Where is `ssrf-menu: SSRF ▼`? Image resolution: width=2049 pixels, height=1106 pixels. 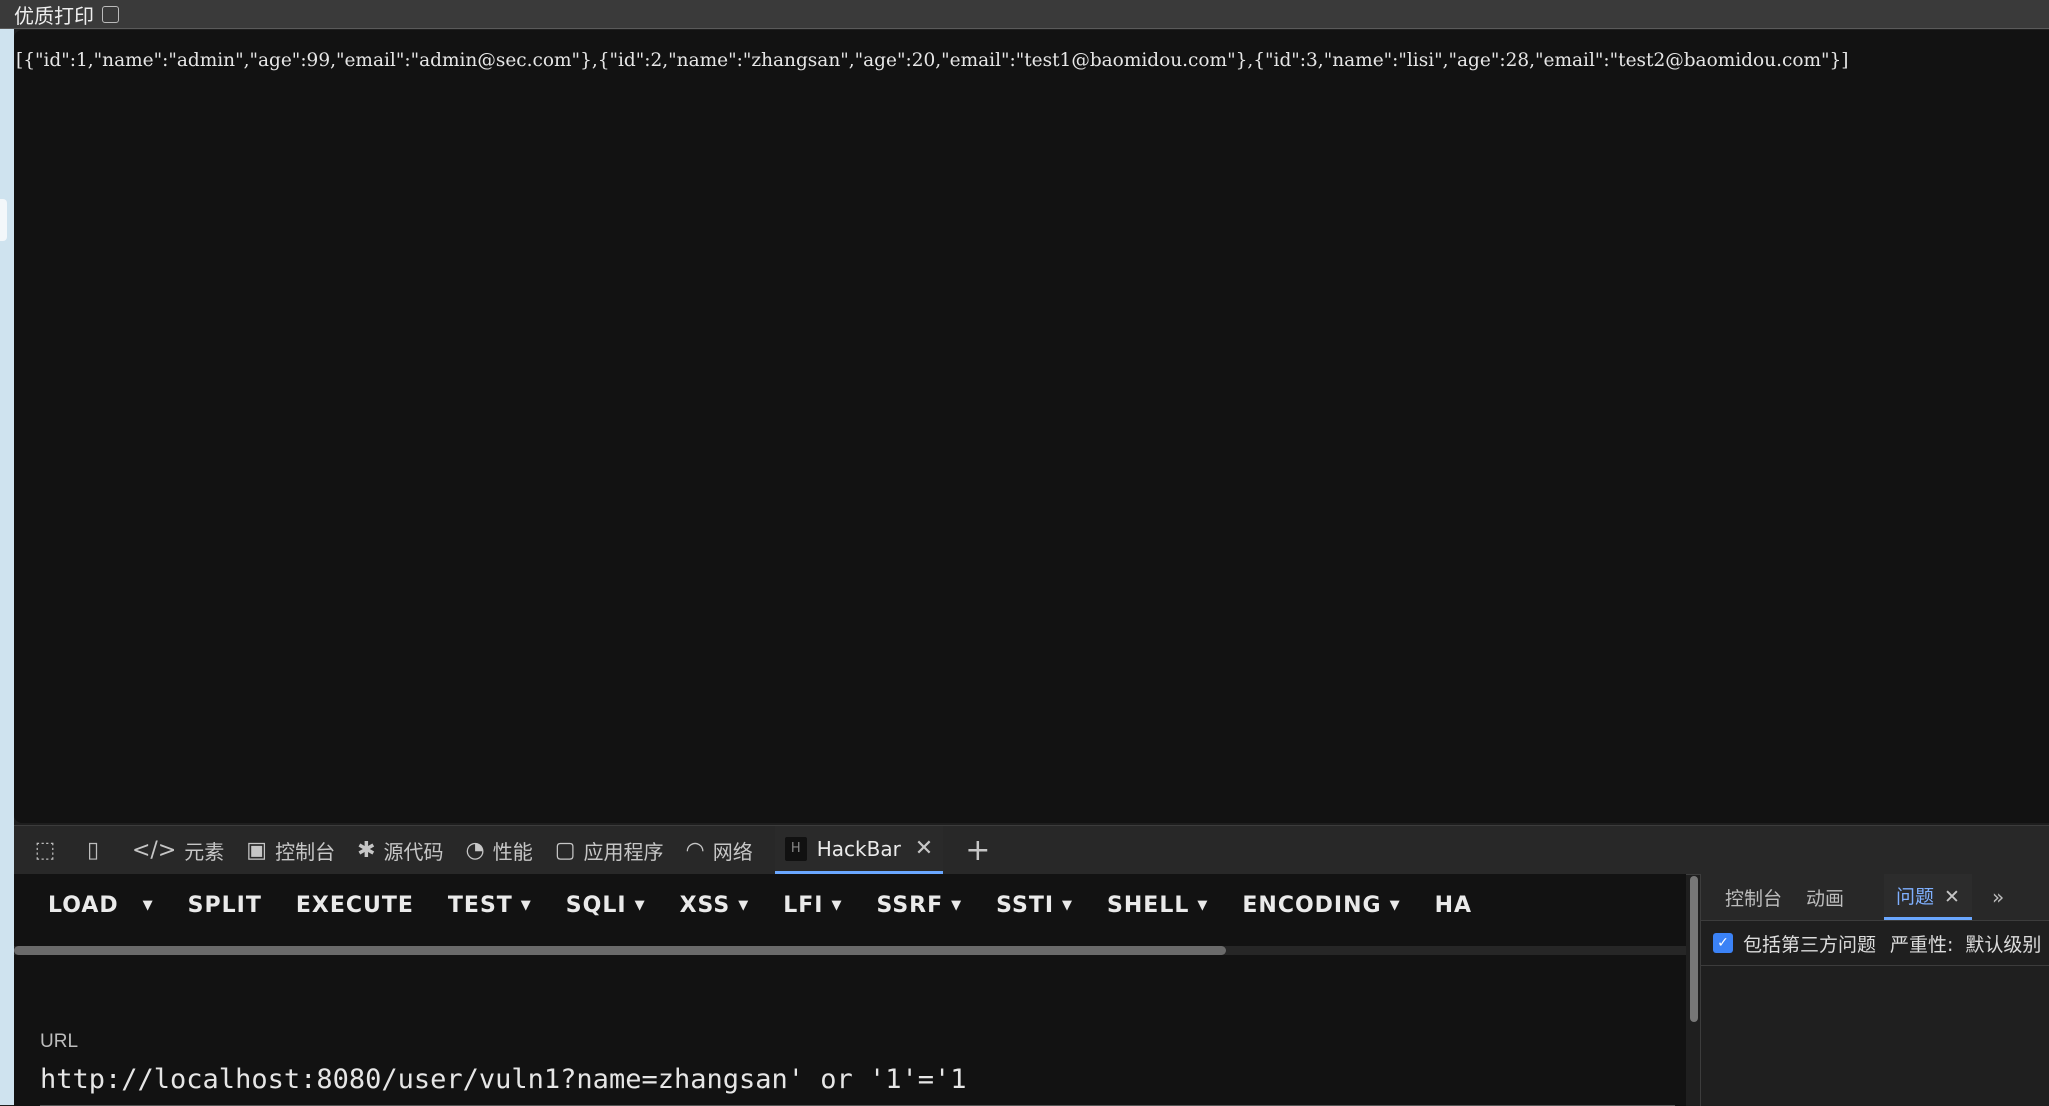 ssrf-menu: SSRF ▼ is located at coordinates (919, 905).